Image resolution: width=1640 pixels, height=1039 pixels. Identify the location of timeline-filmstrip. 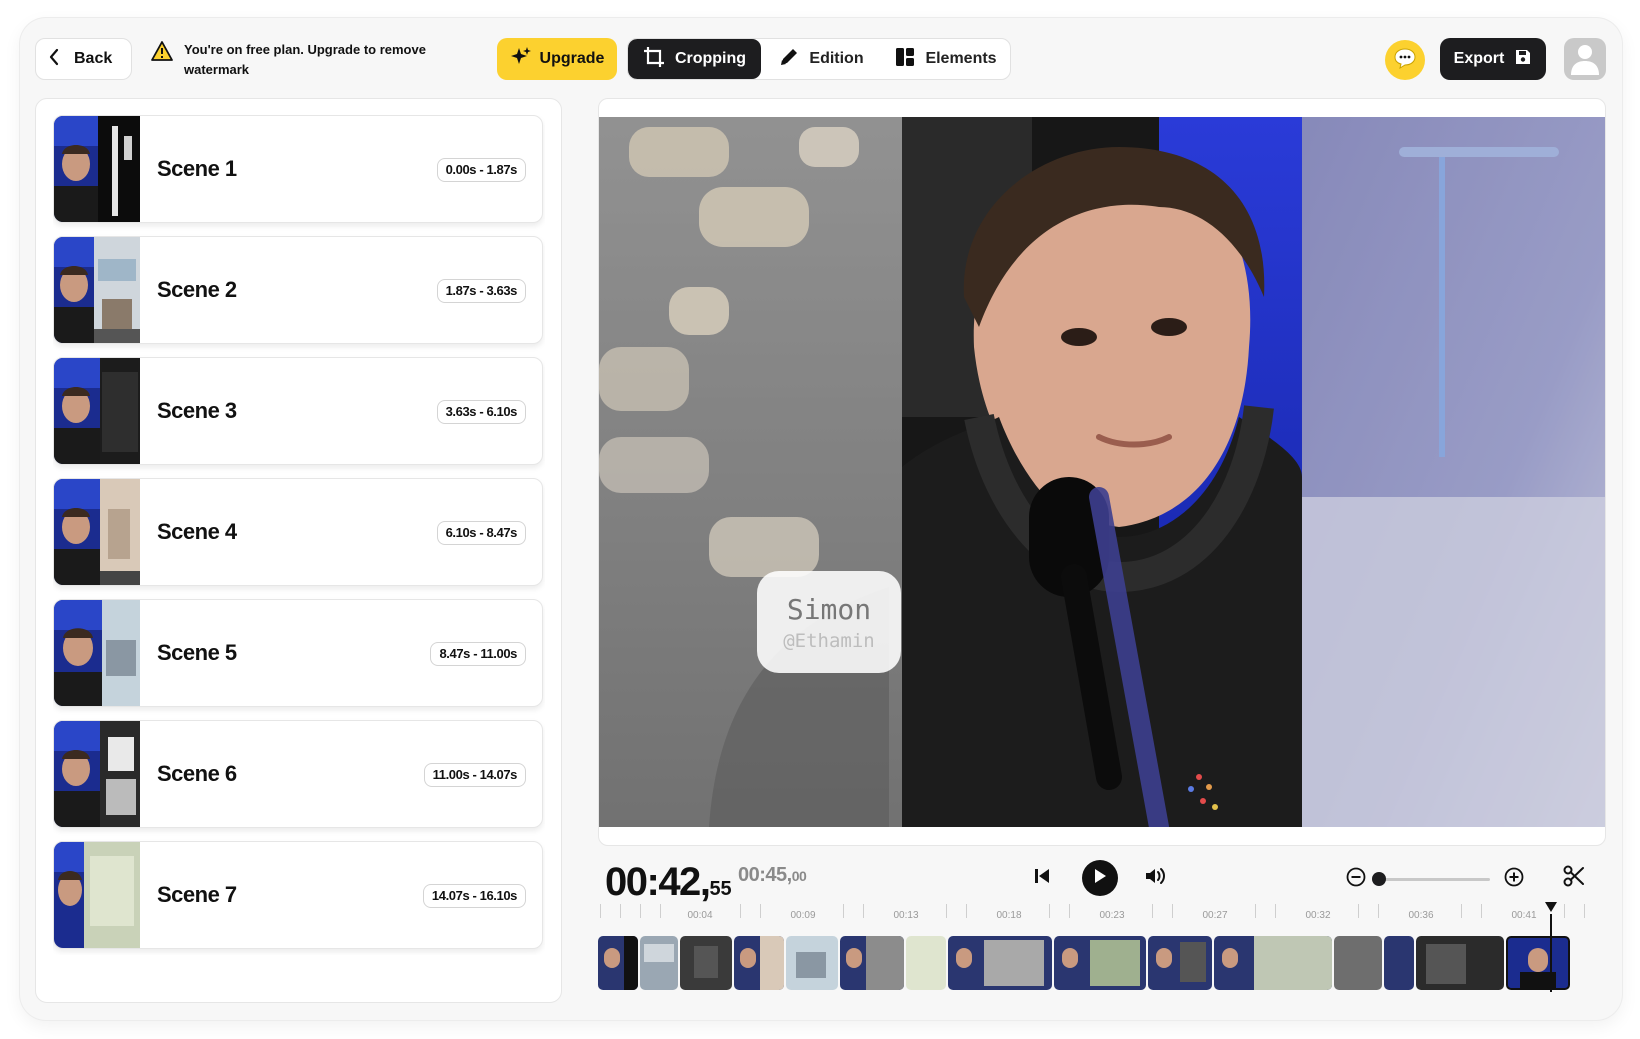
(1102, 963).